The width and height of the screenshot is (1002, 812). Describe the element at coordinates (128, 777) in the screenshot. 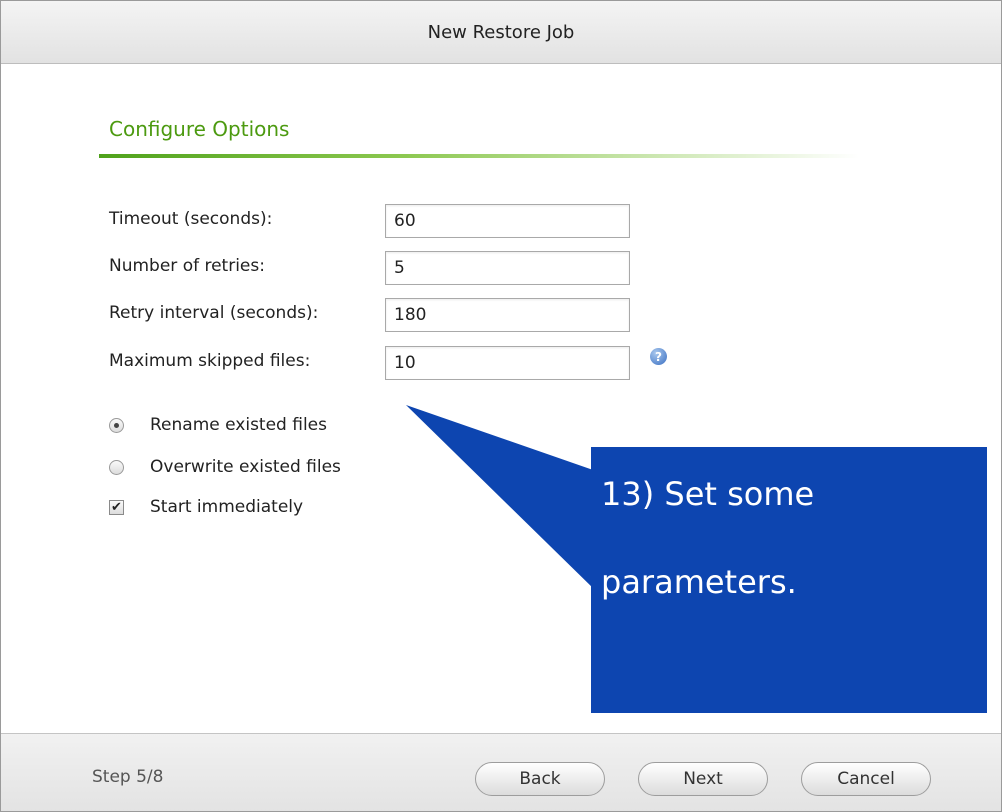

I see `step-indicator: Step 5/8` at that location.